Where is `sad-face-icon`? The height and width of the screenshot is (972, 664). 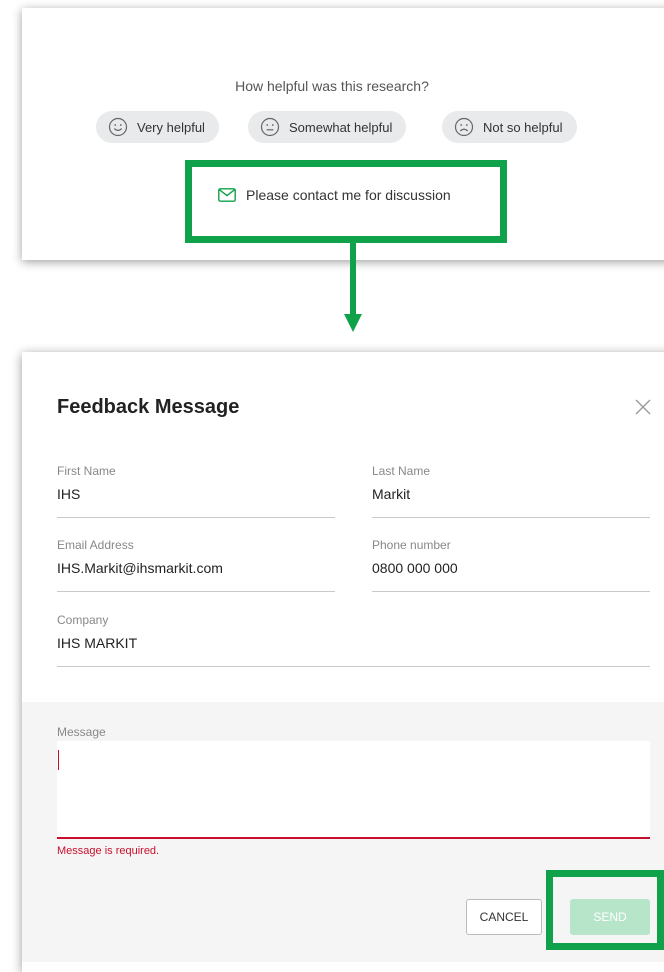
sad-face-icon is located at coordinates (464, 127).